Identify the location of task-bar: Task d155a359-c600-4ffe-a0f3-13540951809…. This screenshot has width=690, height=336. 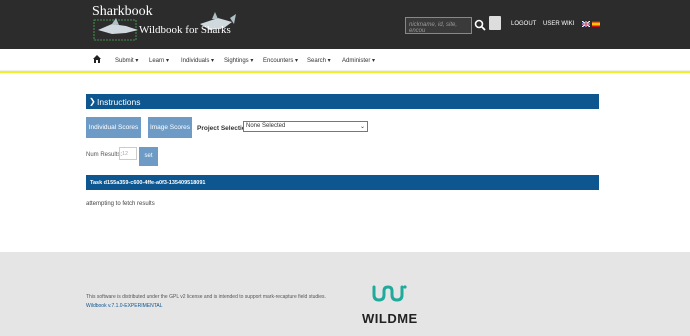
(342, 182).